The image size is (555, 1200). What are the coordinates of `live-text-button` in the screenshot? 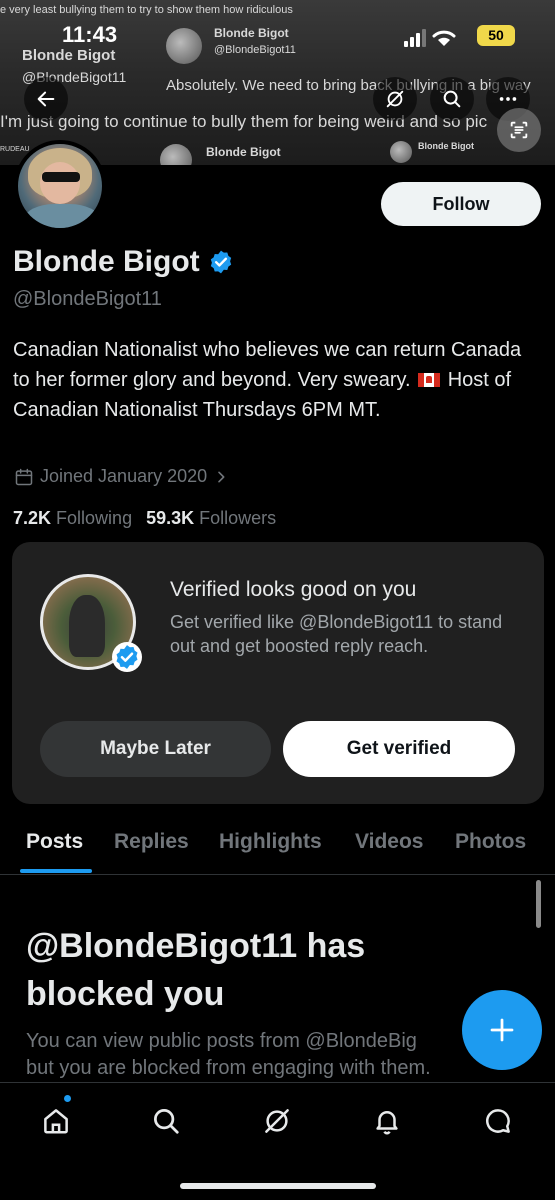 It's located at (519, 130).